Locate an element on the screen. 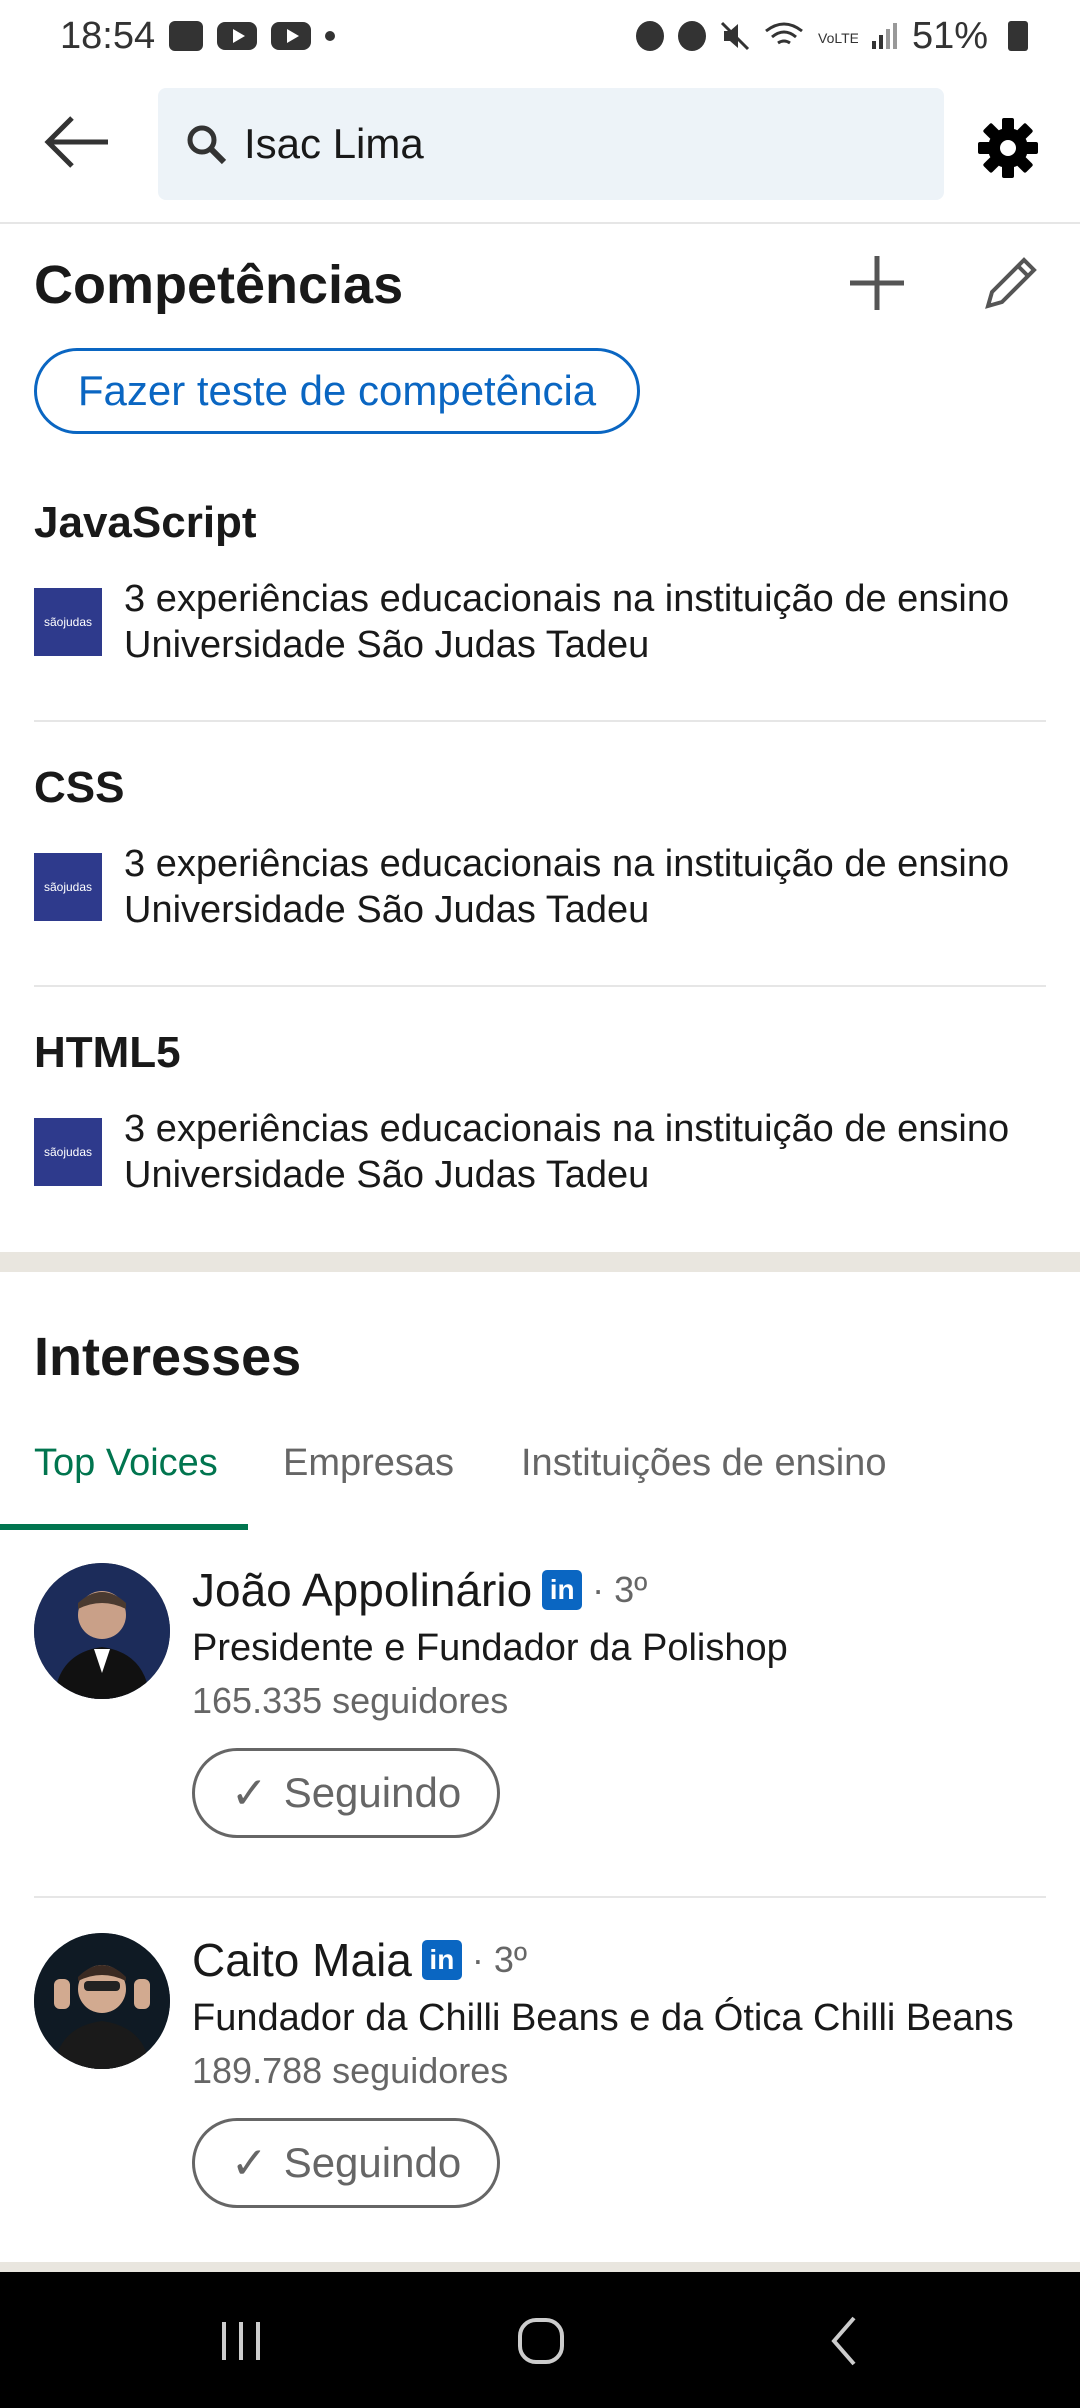 This screenshot has height=2408, width=1080. voice-name: Caito Maia is located at coordinates (302, 1960).